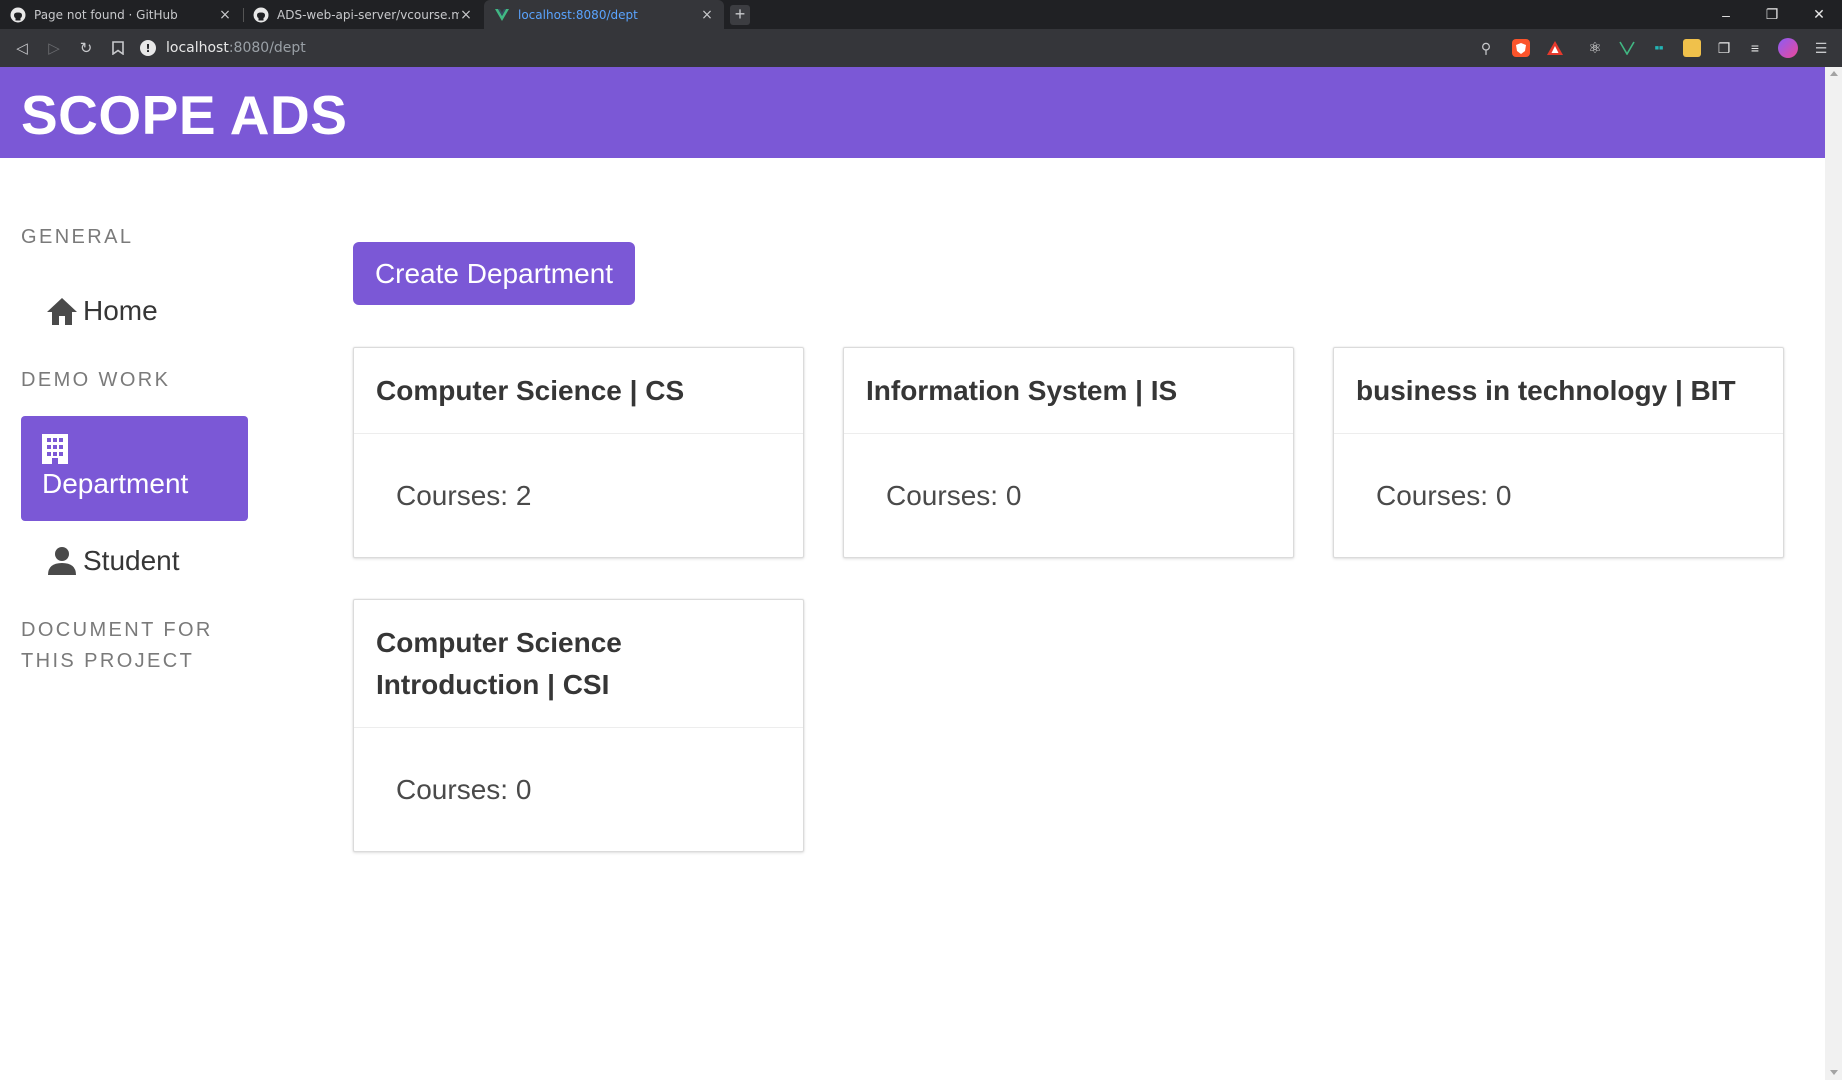 The image size is (1842, 1080). I want to click on profile-avatar, so click(1788, 48).